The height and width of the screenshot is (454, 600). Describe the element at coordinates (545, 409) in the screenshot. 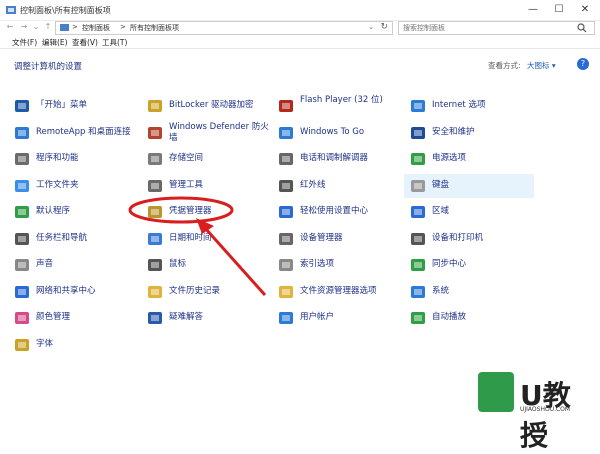

I see `watermark-subtext: UJIAOSHOU.COM` at that location.